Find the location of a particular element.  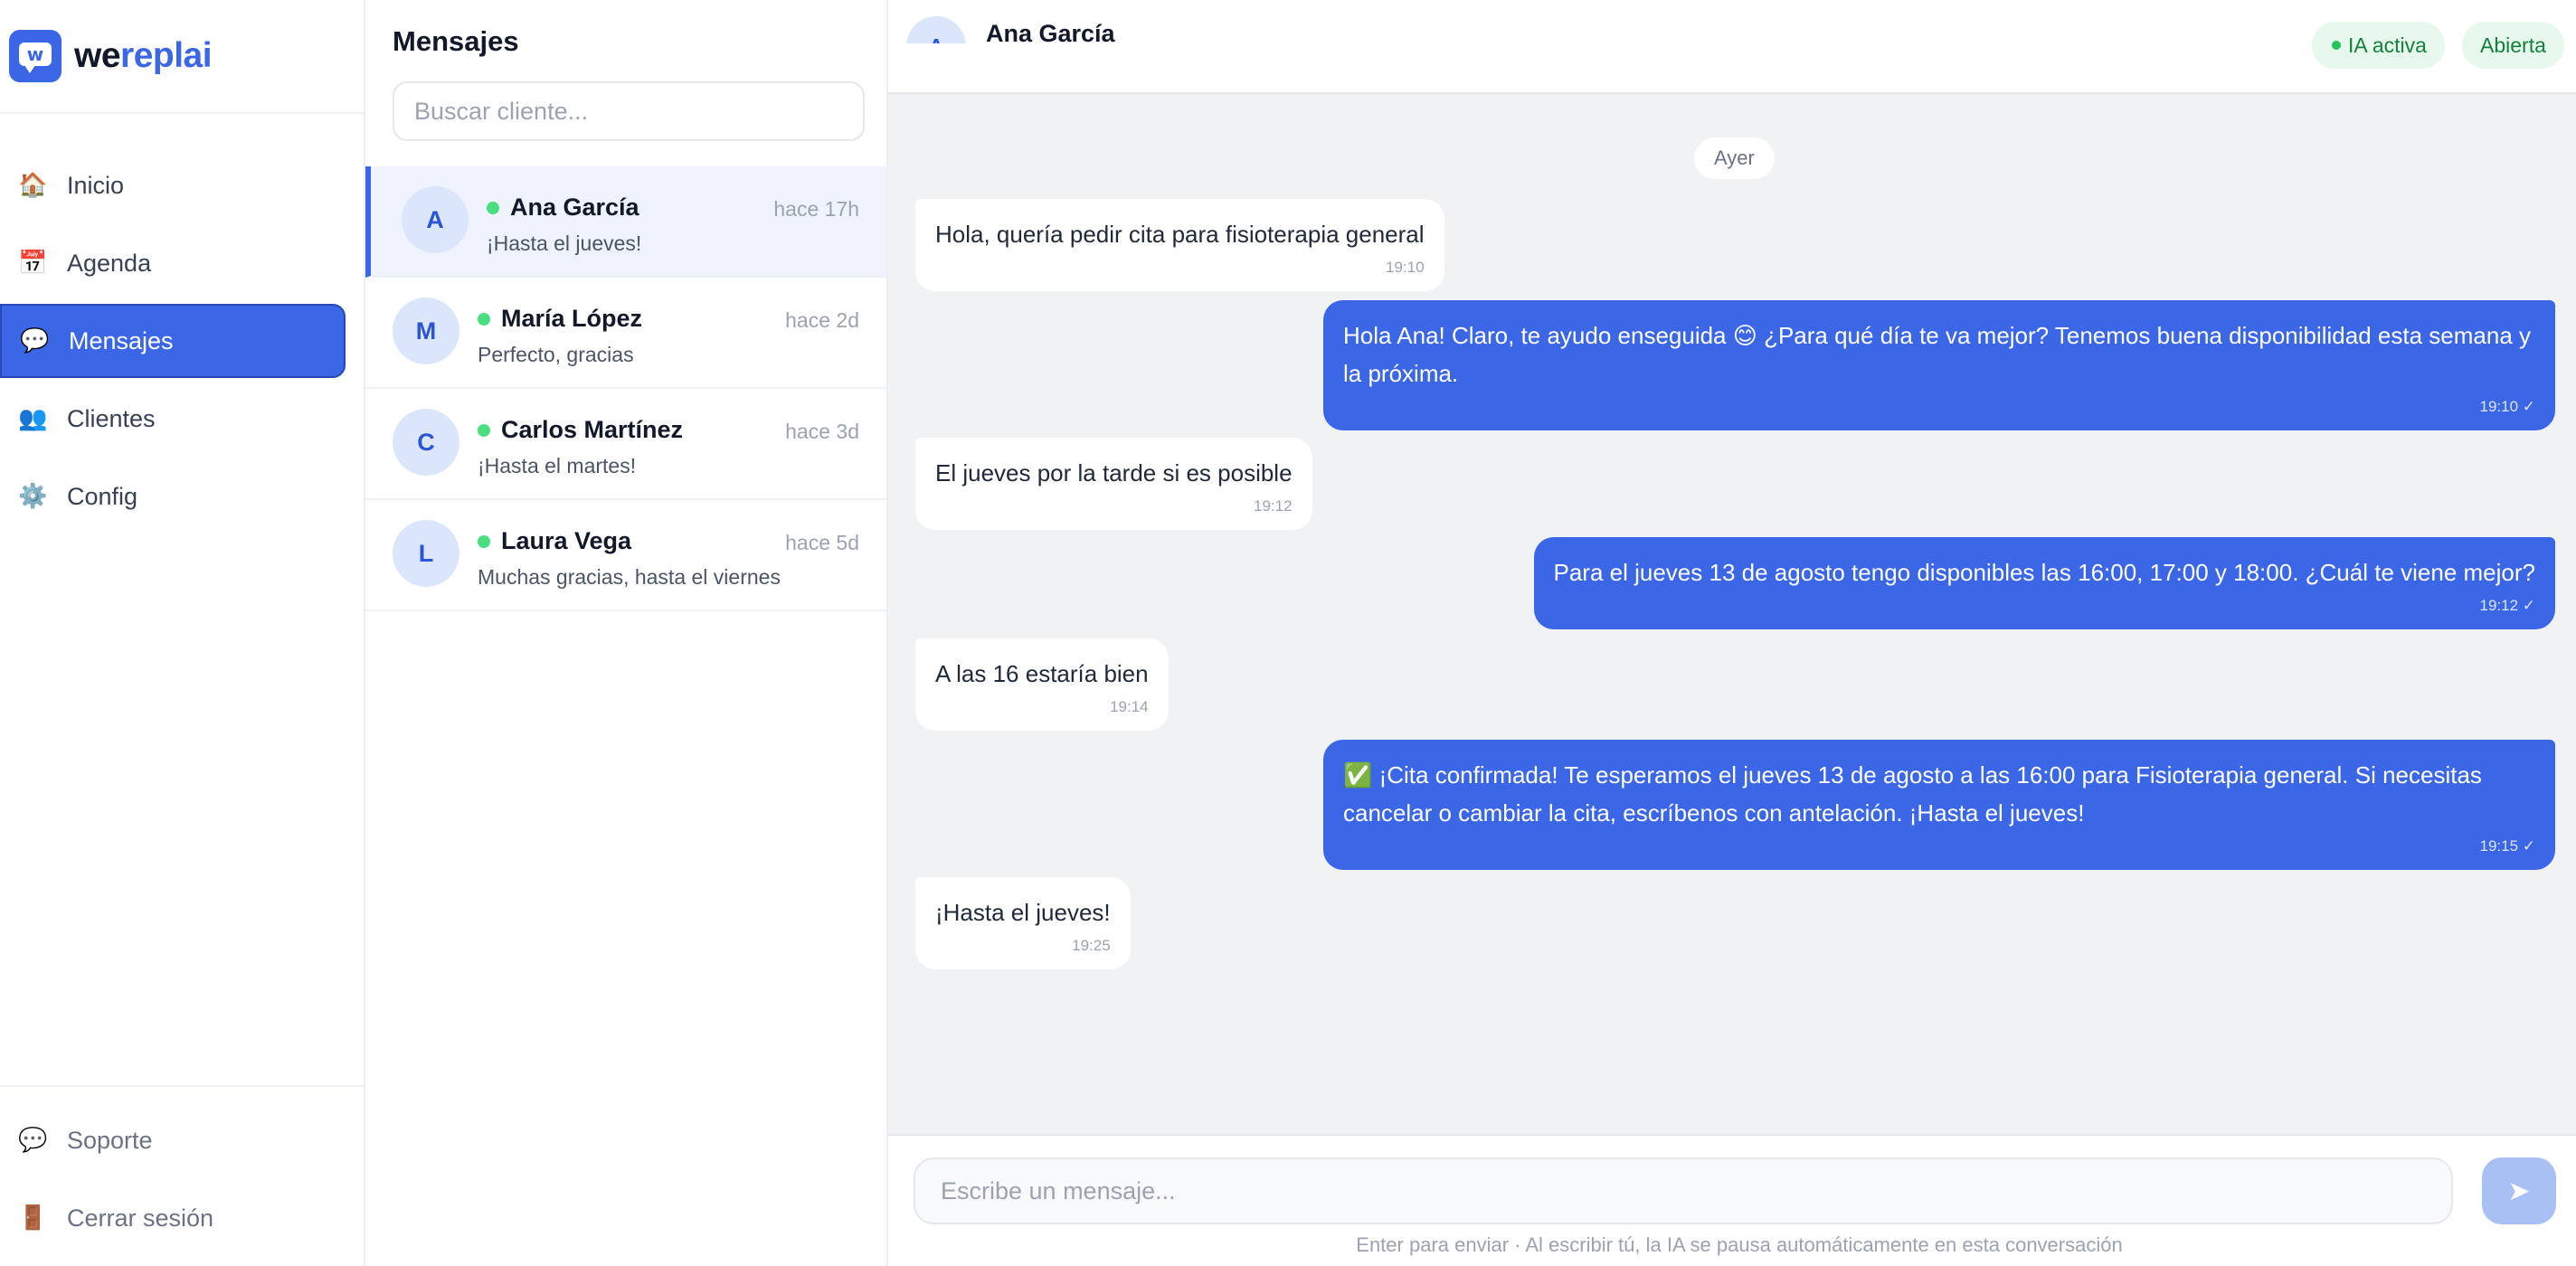

conversation-item: A Ana García hace 17h ¡Hasta el jueves! is located at coordinates (625, 222).